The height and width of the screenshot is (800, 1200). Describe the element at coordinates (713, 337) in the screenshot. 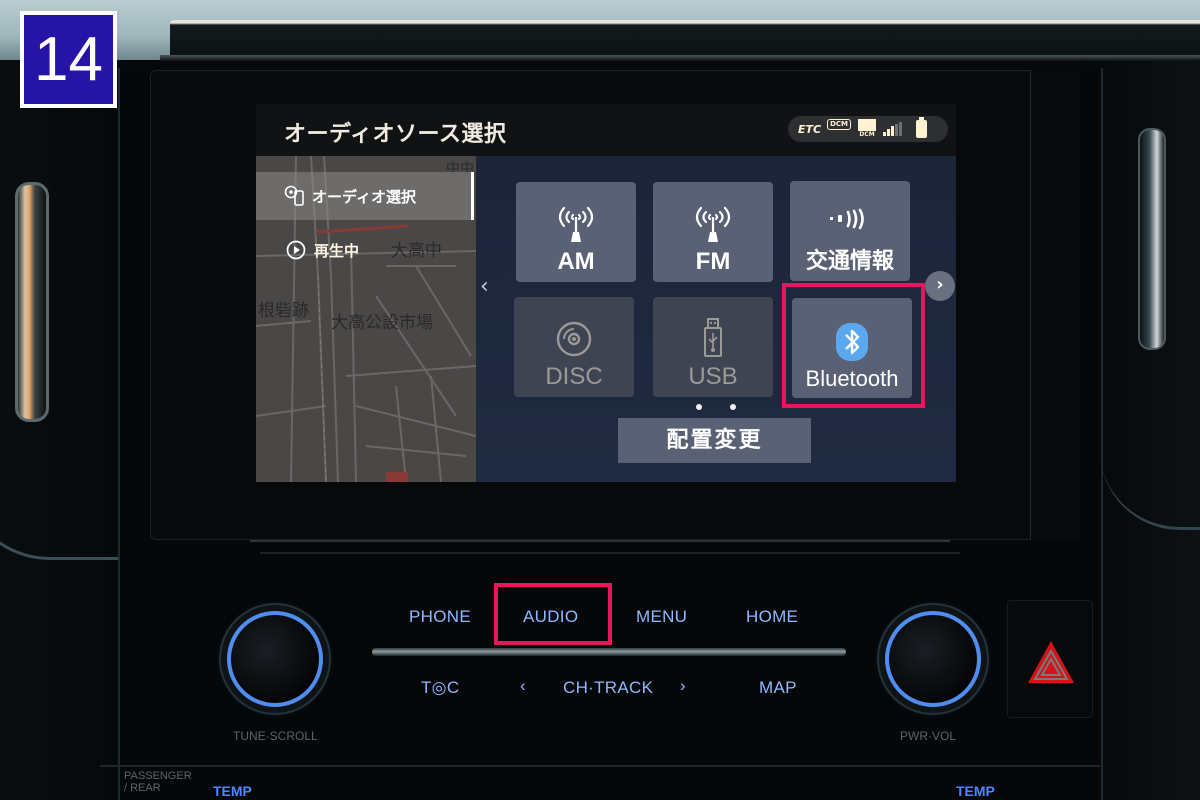

I see `usb-icon` at that location.